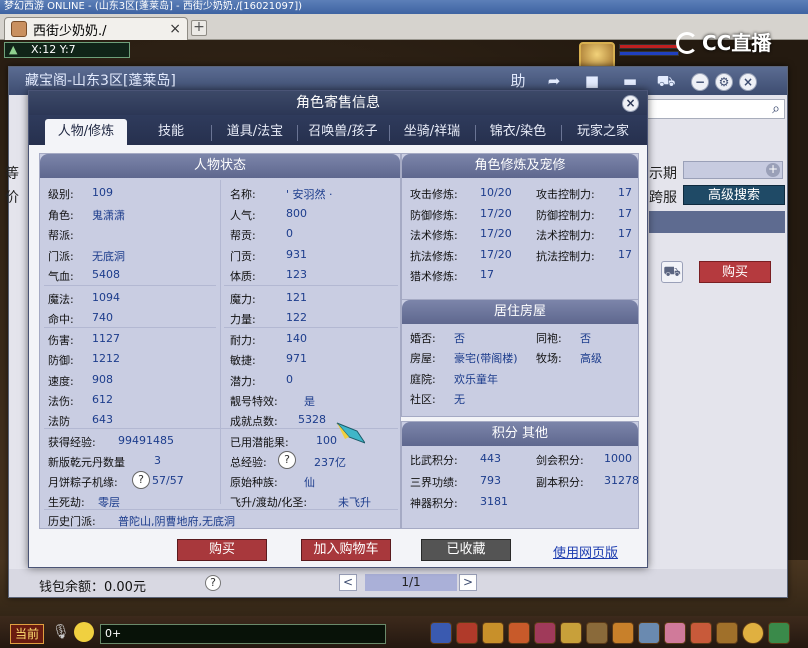 Image resolution: width=808 pixels, height=648 pixels. I want to click on add-to-cart-icon: ⛟, so click(672, 272).